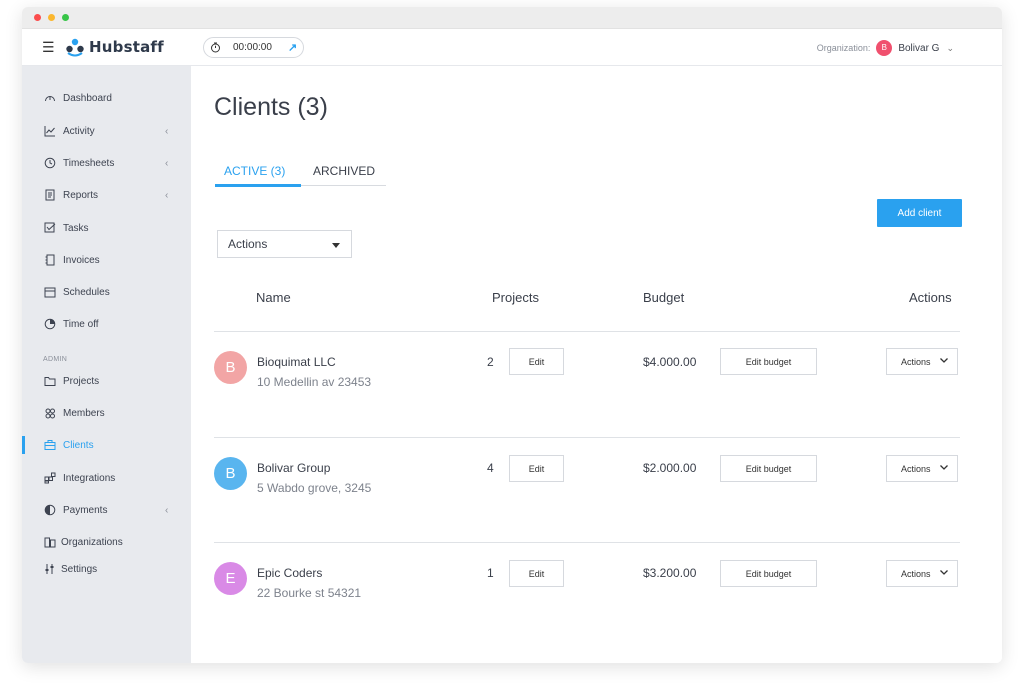  What do you see at coordinates (37, 17) in the screenshot?
I see `close-window-button` at bounding box center [37, 17].